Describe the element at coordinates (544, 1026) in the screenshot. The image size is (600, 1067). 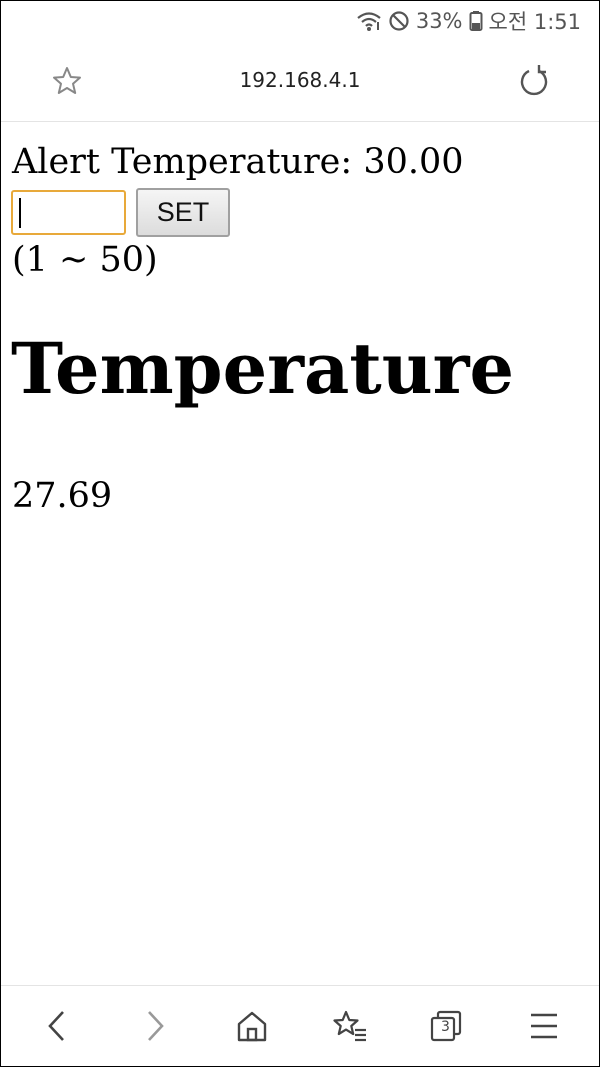
I see `menu-icon` at that location.